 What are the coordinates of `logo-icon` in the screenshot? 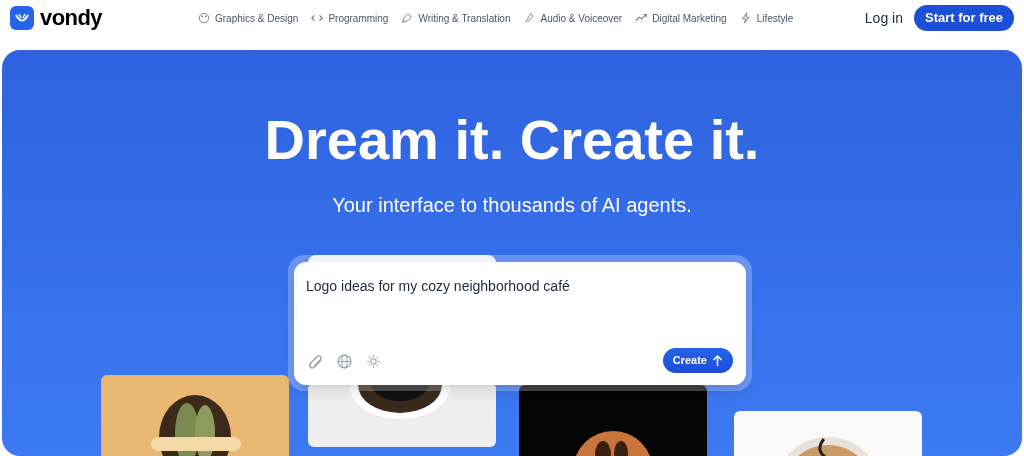 It's located at (22, 18).